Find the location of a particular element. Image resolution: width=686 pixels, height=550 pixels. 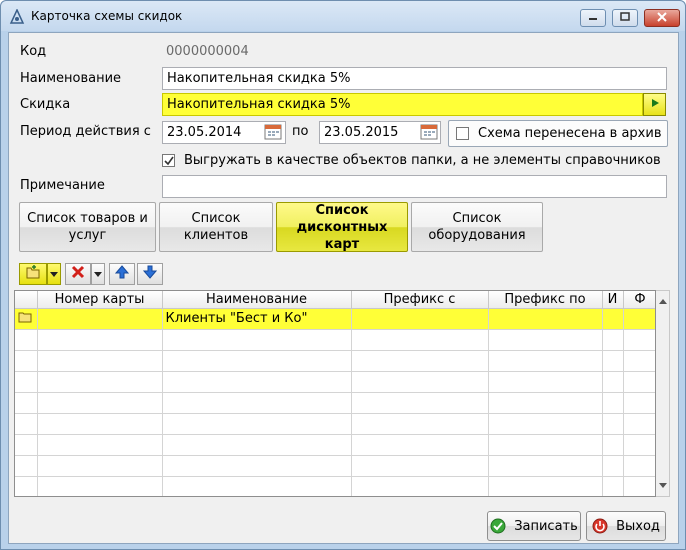

column-header: Наименование is located at coordinates (257, 300).